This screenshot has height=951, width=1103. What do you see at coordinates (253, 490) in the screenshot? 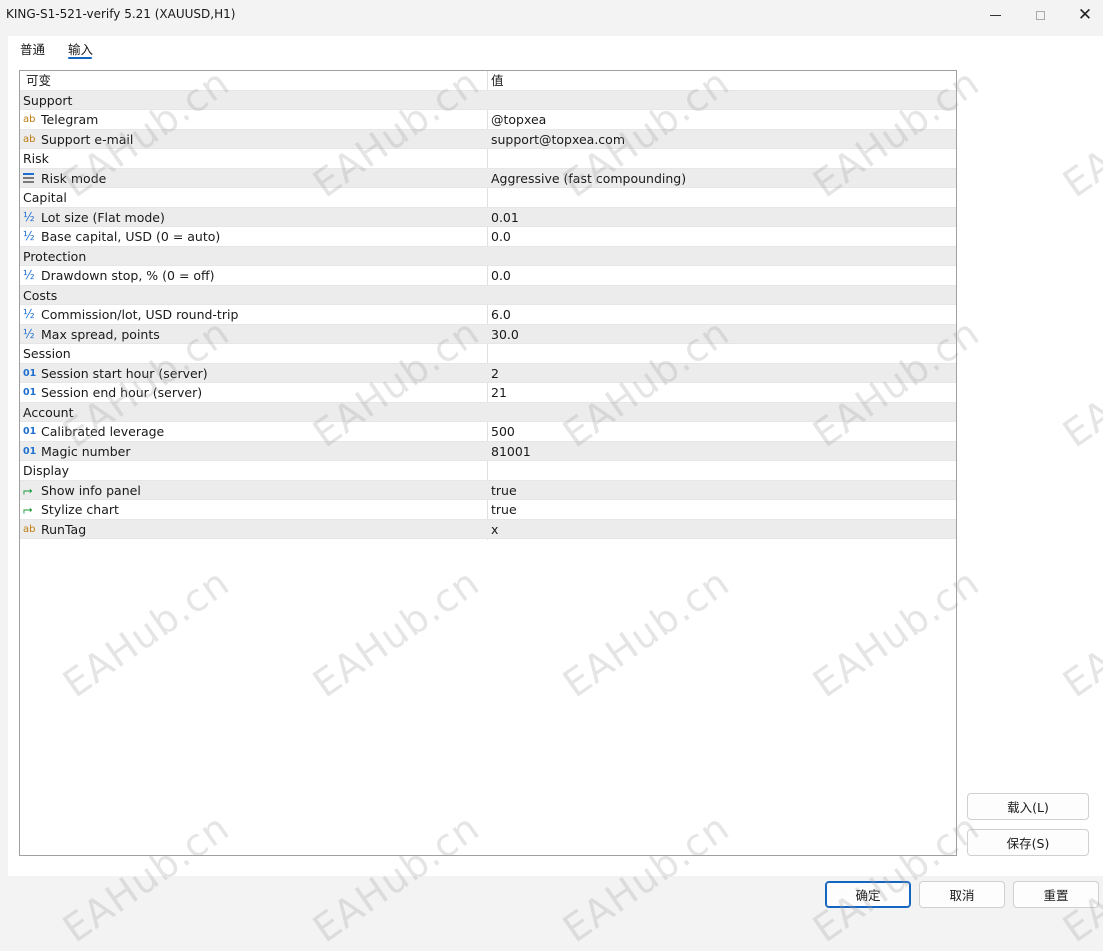
I see `parameter-name: ⮣ Show info panel` at bounding box center [253, 490].